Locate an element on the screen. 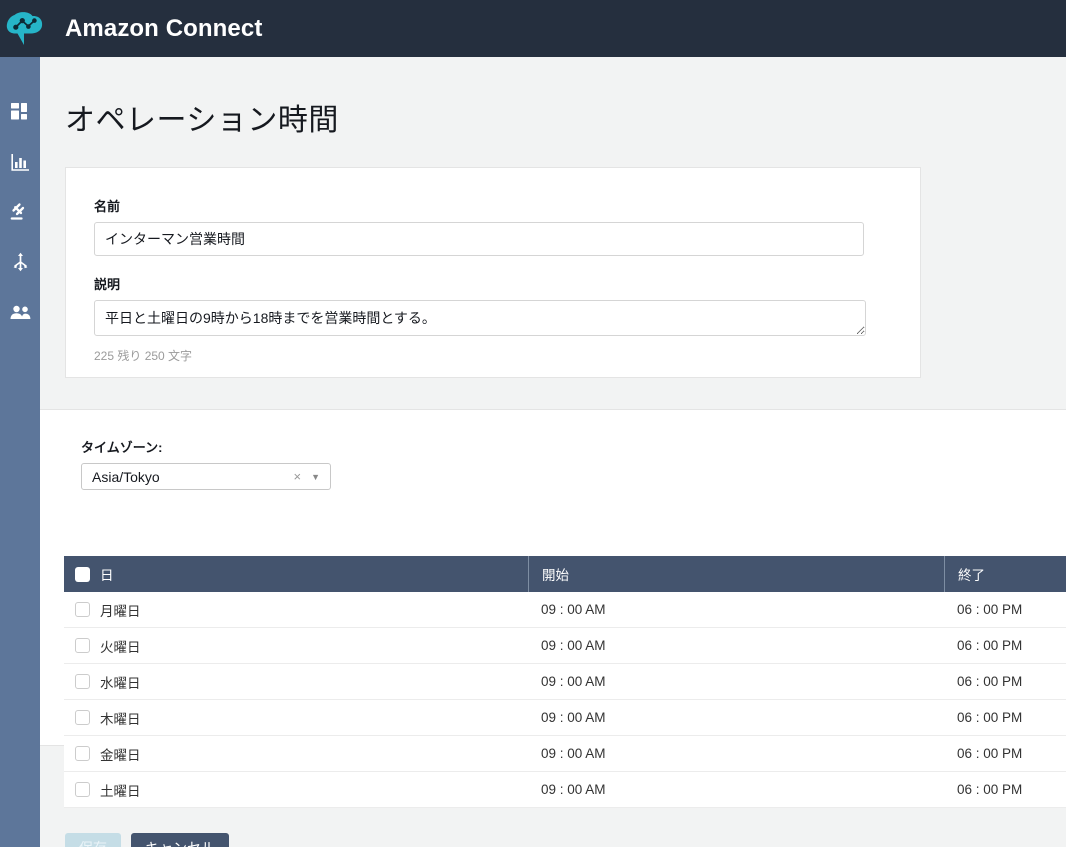 The height and width of the screenshot is (847, 1066). table-row: 木曜日 09 : 00 AM 06 : 00 PM is located at coordinates (565, 718).